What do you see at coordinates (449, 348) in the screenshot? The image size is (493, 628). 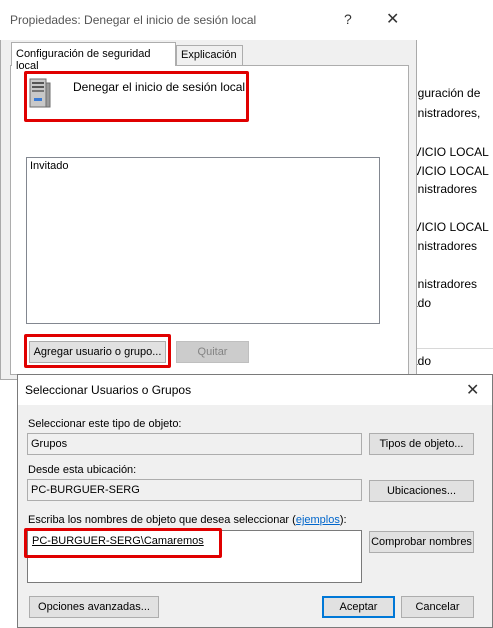 I see `bg-divider` at bounding box center [449, 348].